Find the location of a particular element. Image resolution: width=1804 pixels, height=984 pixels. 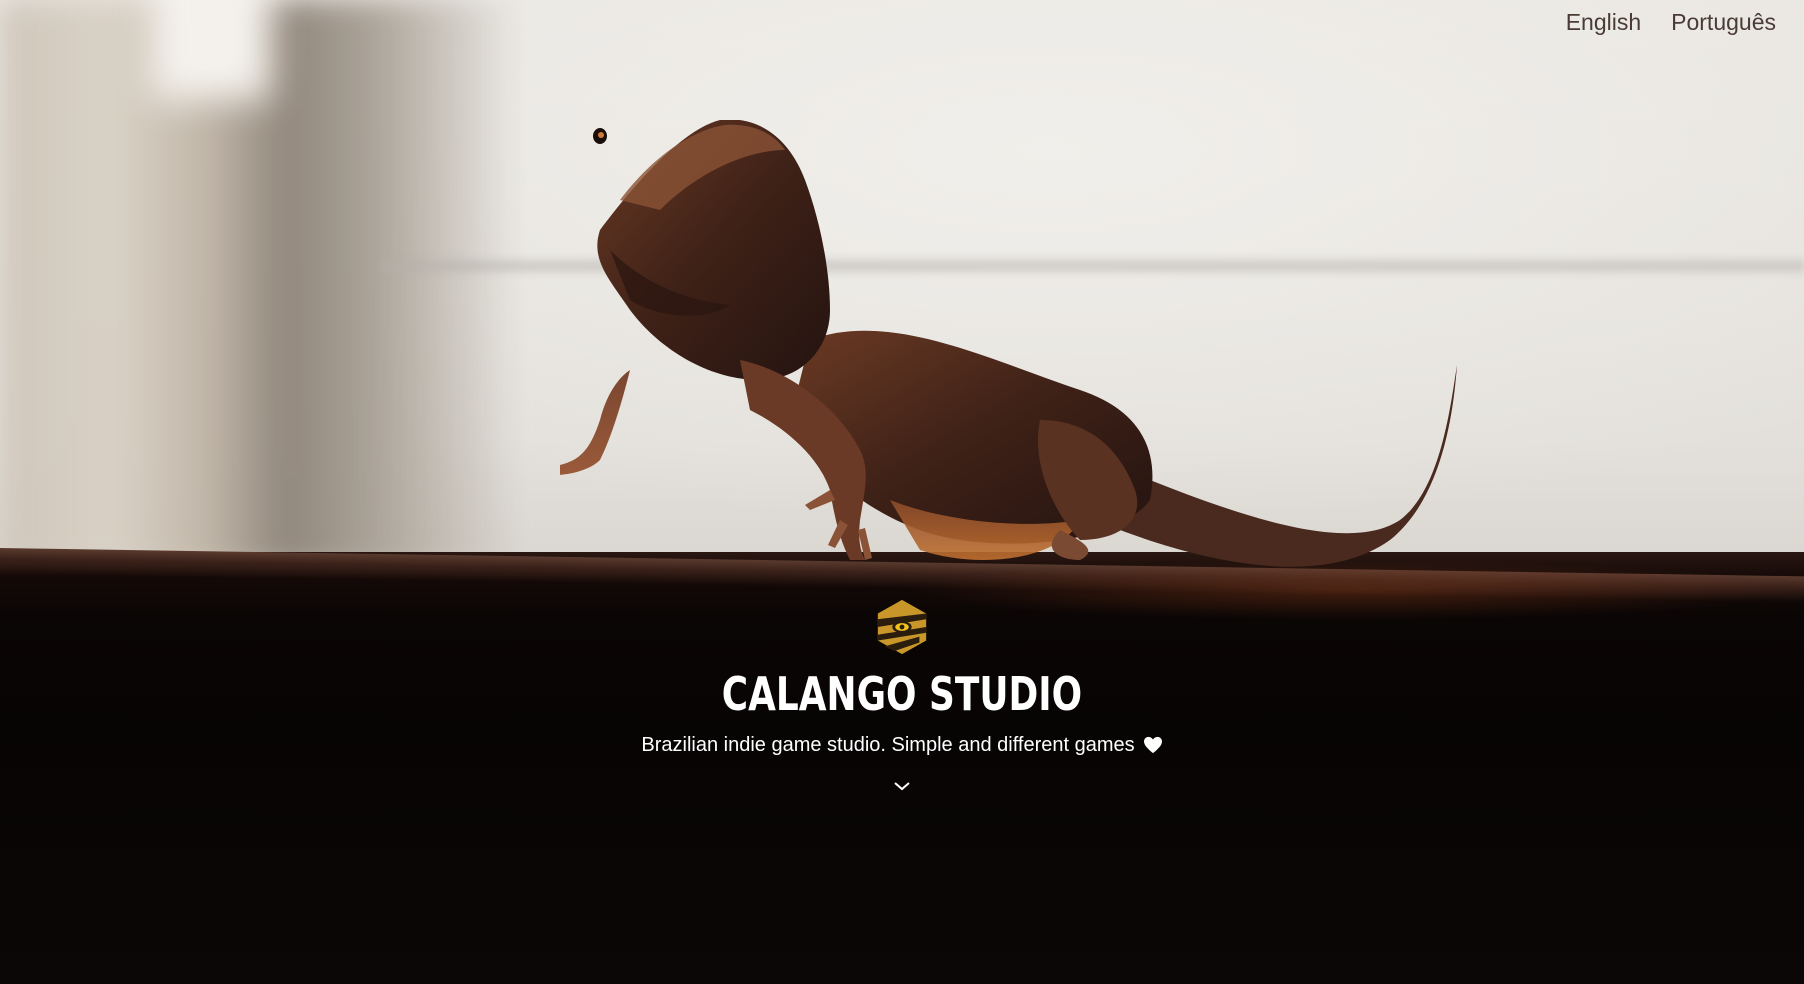

language-nav: English Português is located at coordinates (1671, 22).